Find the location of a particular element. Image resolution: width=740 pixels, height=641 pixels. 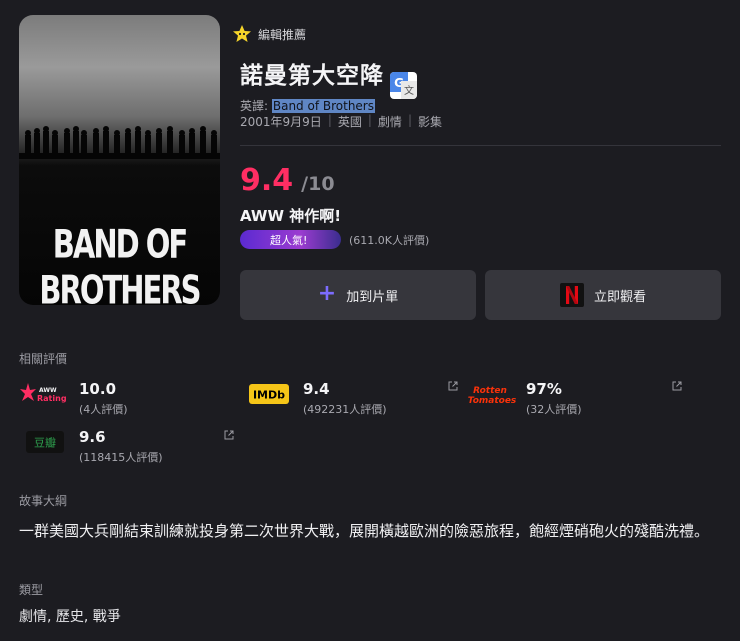

editor-pick-badge: 編輯推薦 is located at coordinates (269, 34).